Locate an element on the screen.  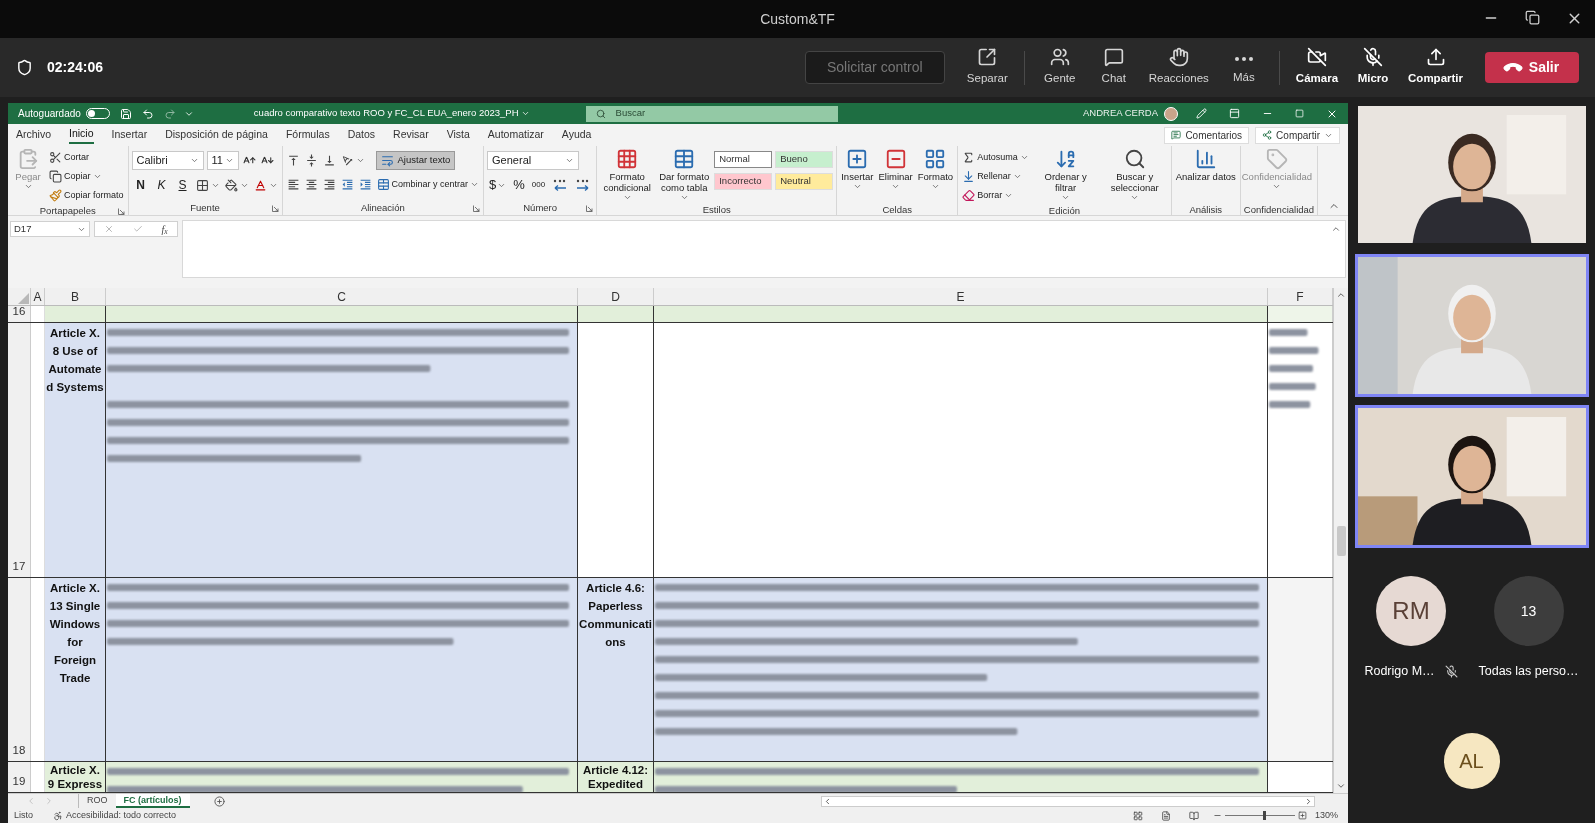
ribbon-button: Insertar is located at coordinates (857, 176).